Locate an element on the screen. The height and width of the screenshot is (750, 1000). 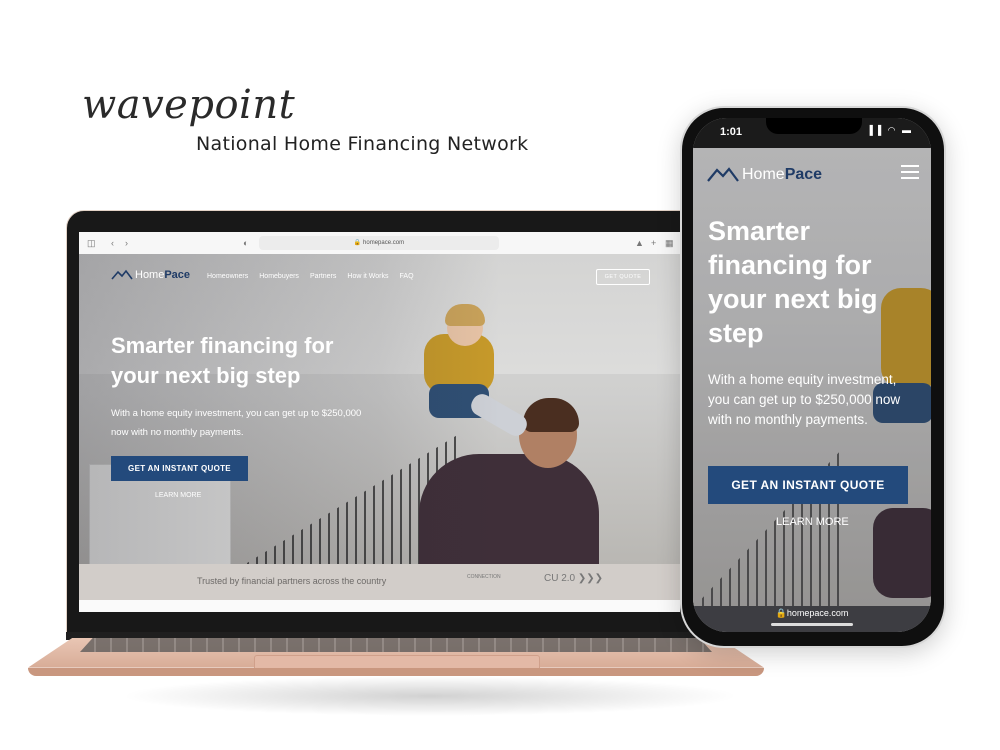
tabs-icon: ▦ is located at coordinates (669, 243).